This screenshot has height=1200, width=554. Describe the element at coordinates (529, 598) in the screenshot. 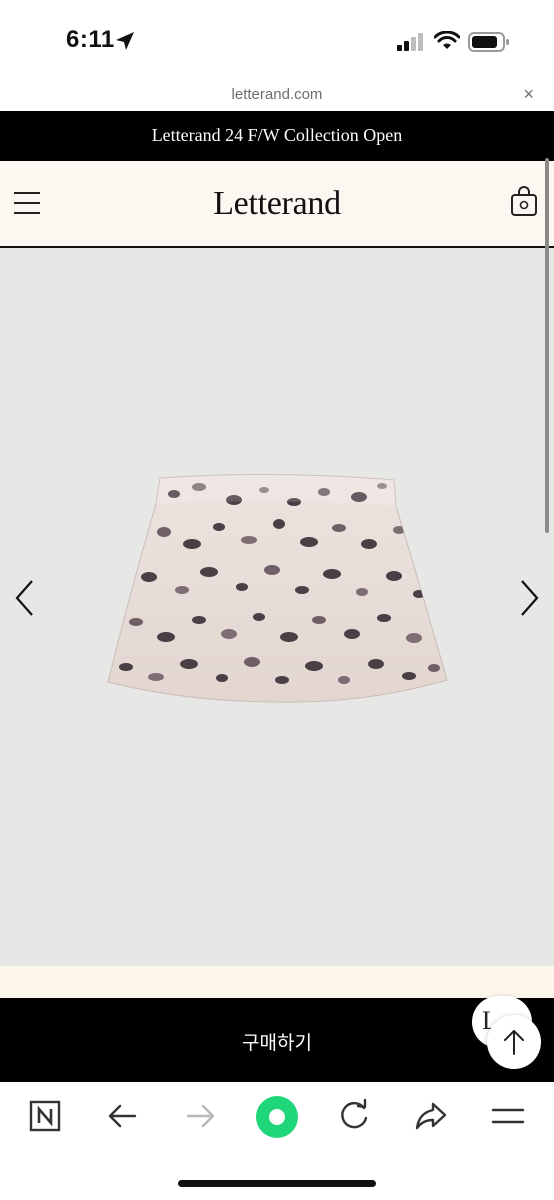

I see `chevron-right-icon` at that location.